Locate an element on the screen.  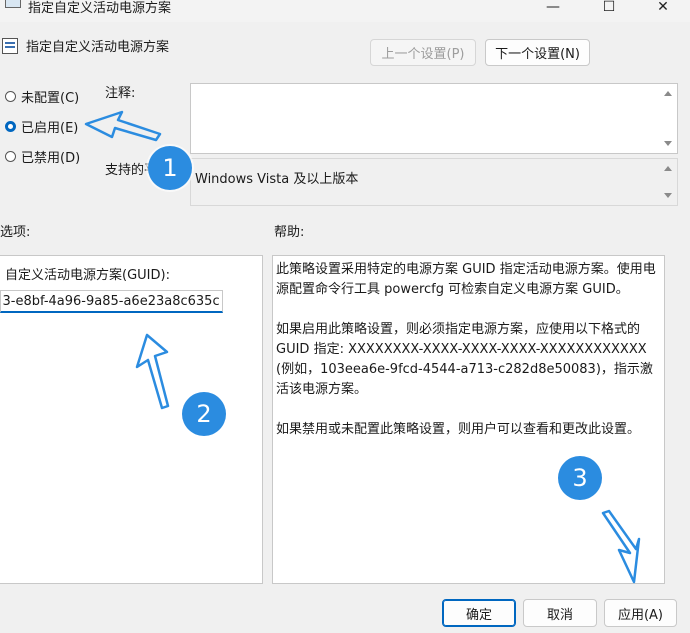
callout-badge-3: 3 is located at coordinates (580, 478).